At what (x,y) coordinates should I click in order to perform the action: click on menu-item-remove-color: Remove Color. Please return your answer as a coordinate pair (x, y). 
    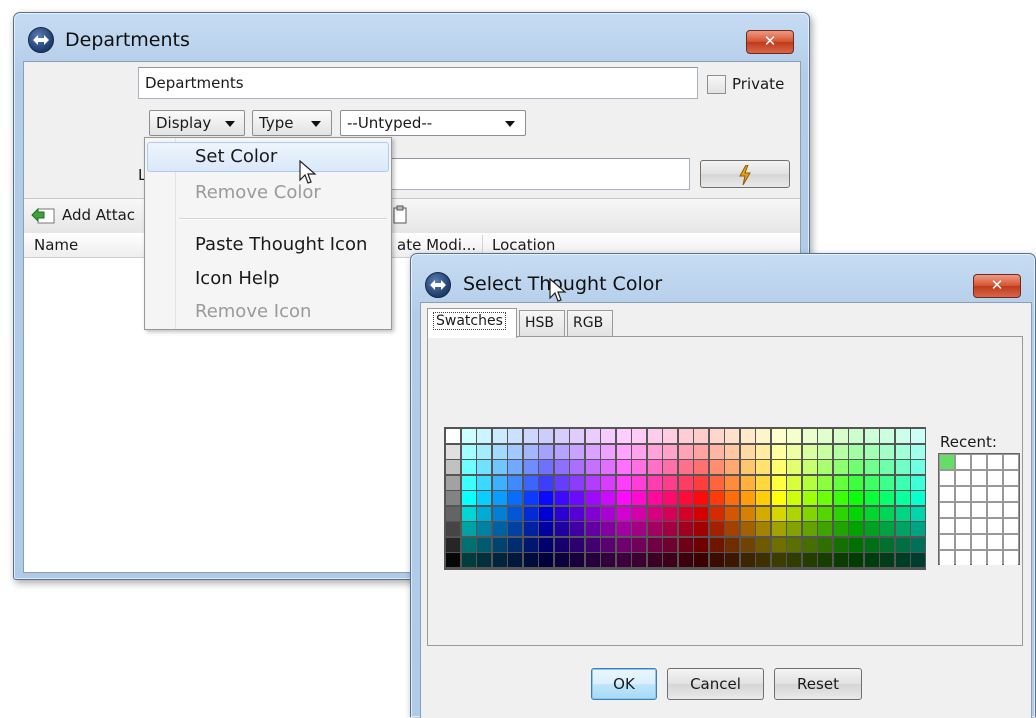
    Looking at the image, I should click on (268, 193).